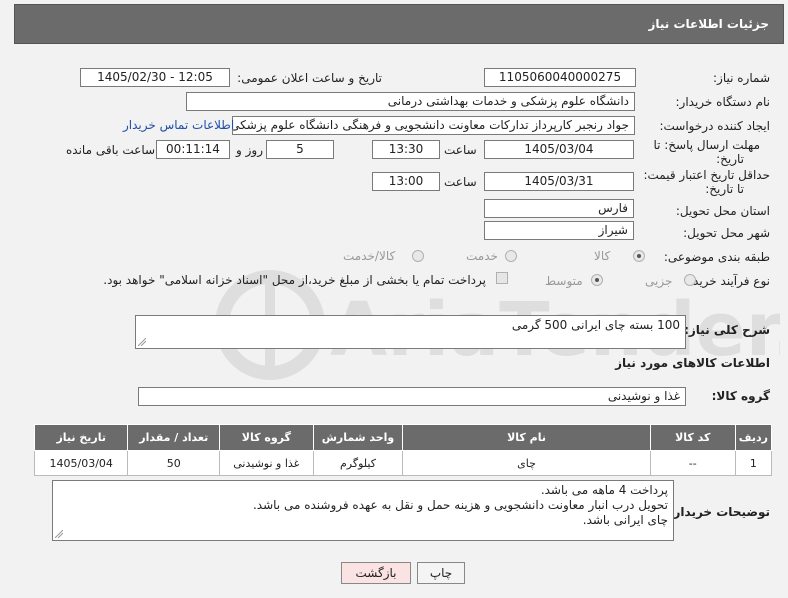  What do you see at coordinates (692, 363) in the screenshot?
I see `goods-section-title: اطلاعات کالاهای مورد نیاز` at bounding box center [692, 363].